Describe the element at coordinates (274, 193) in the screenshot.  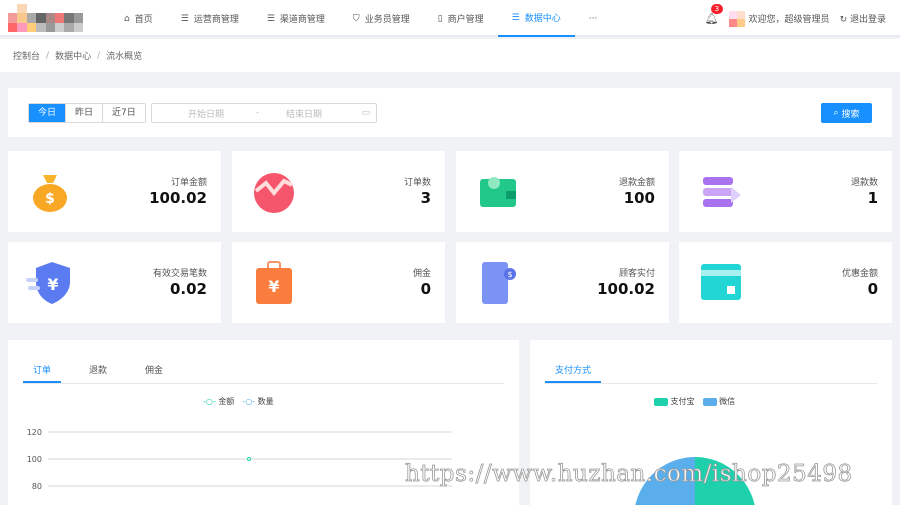
I see `trend-chart-icon` at that location.